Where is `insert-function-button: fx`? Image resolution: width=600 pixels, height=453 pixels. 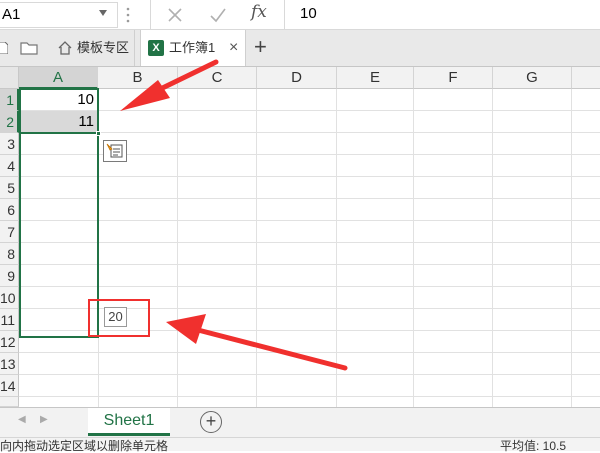
insert-function-button: fx is located at coordinates (259, 12).